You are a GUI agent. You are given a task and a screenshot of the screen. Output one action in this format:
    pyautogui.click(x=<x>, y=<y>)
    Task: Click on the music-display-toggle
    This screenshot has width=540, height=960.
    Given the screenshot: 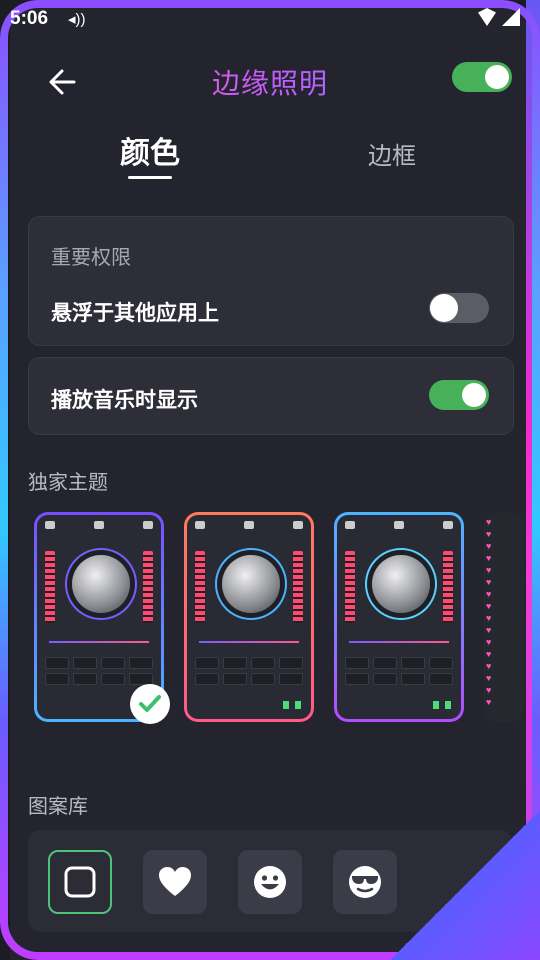 What is the action you would take?
    pyautogui.click(x=459, y=395)
    